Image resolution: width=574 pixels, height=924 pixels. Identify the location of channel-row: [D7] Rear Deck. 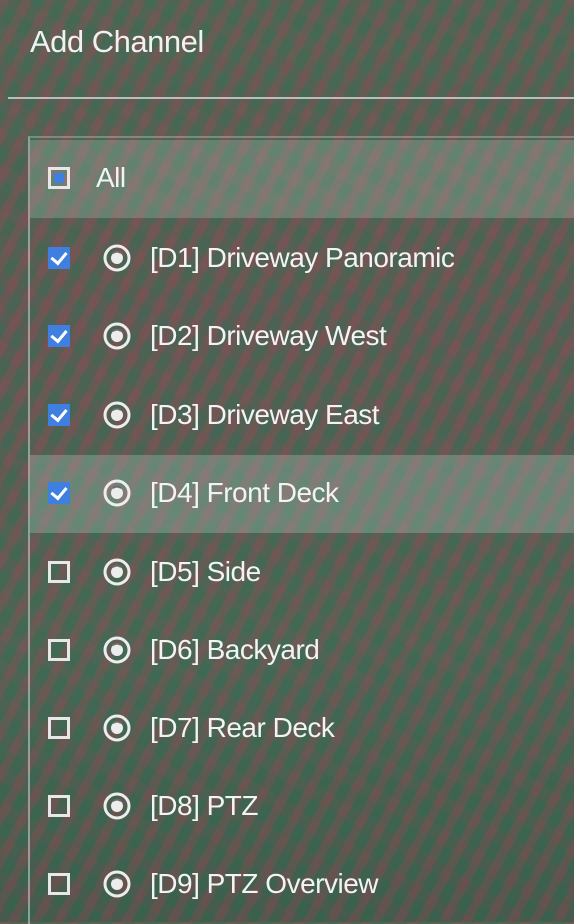
(302, 729).